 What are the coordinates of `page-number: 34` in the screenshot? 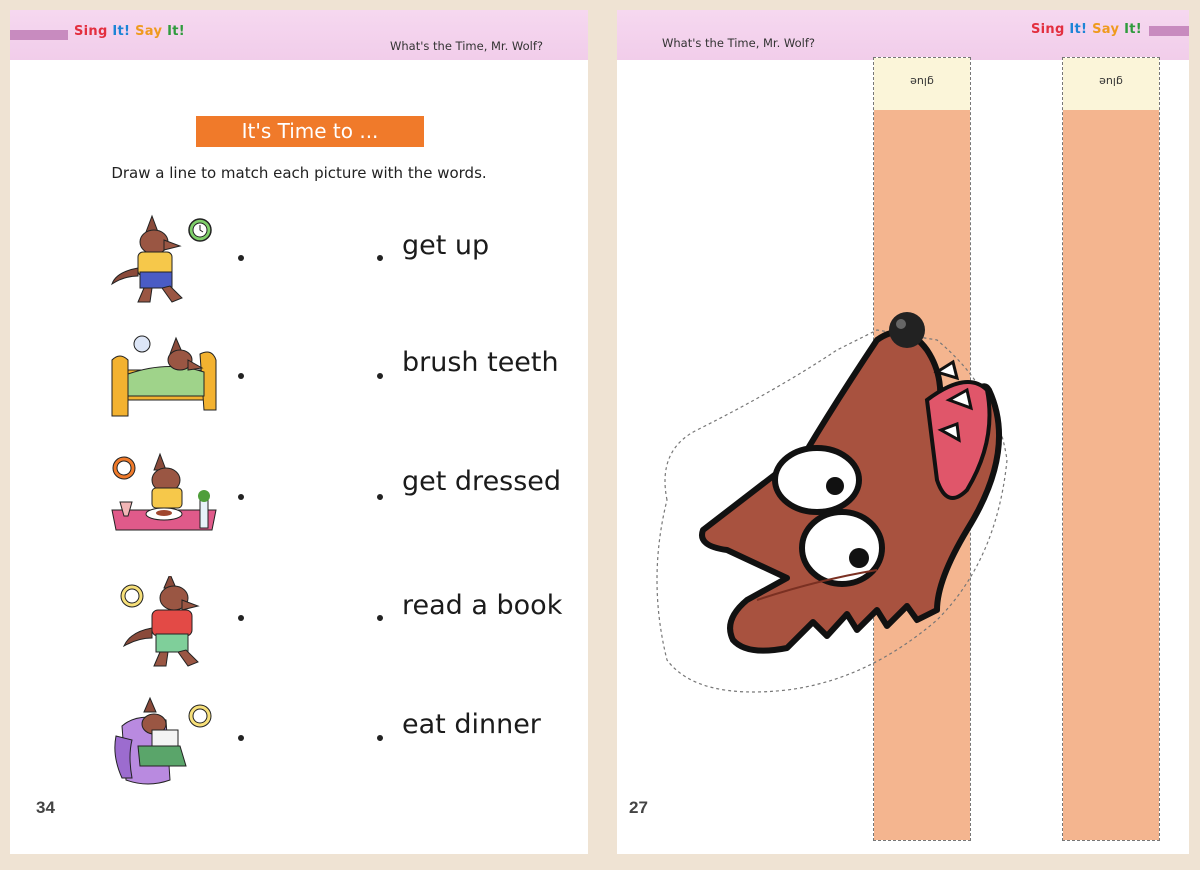 It's located at (45, 807).